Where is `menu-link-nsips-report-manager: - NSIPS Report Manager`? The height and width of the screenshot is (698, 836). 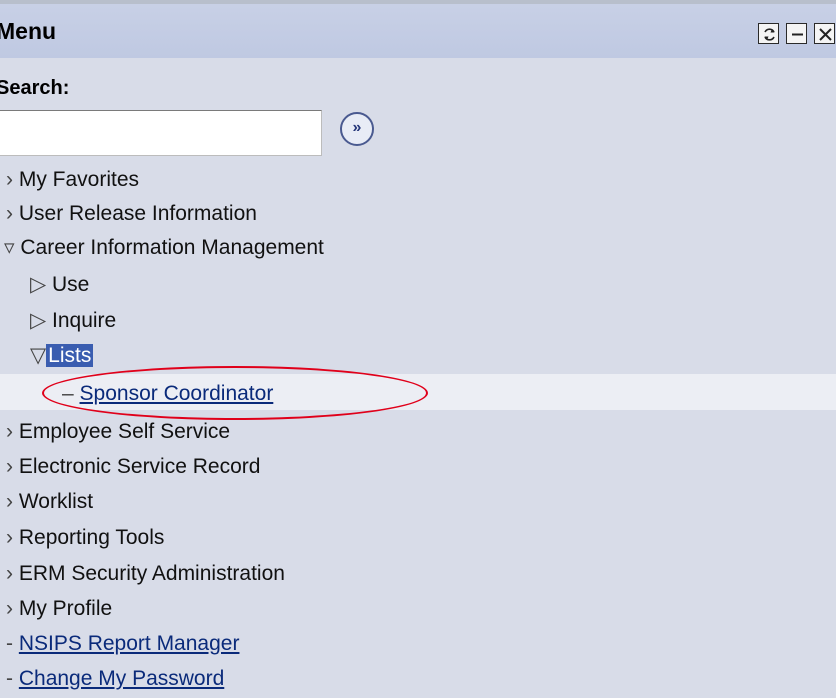
menu-link-nsips-report-manager: - NSIPS Report Manager is located at coordinates (122, 644).